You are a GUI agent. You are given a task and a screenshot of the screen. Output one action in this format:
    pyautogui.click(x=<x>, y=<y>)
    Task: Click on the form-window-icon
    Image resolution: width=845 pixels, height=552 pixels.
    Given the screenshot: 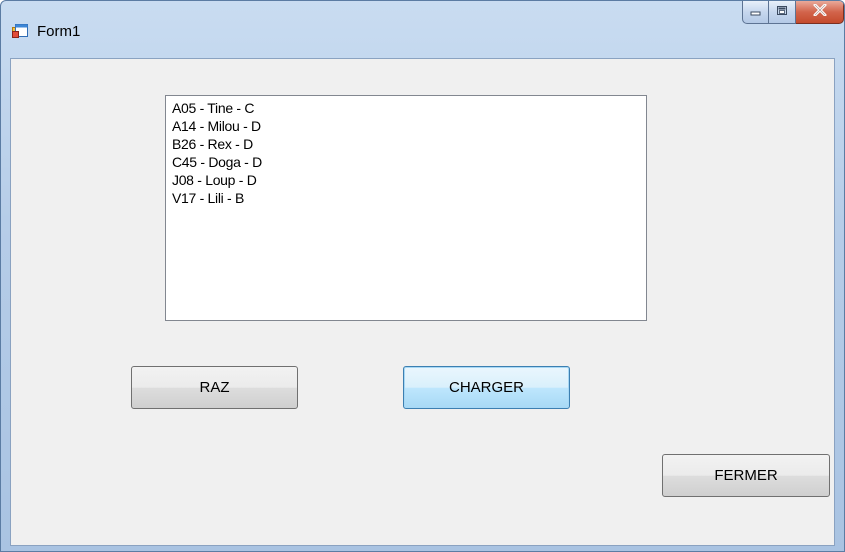 What is the action you would take?
    pyautogui.click(x=20, y=31)
    